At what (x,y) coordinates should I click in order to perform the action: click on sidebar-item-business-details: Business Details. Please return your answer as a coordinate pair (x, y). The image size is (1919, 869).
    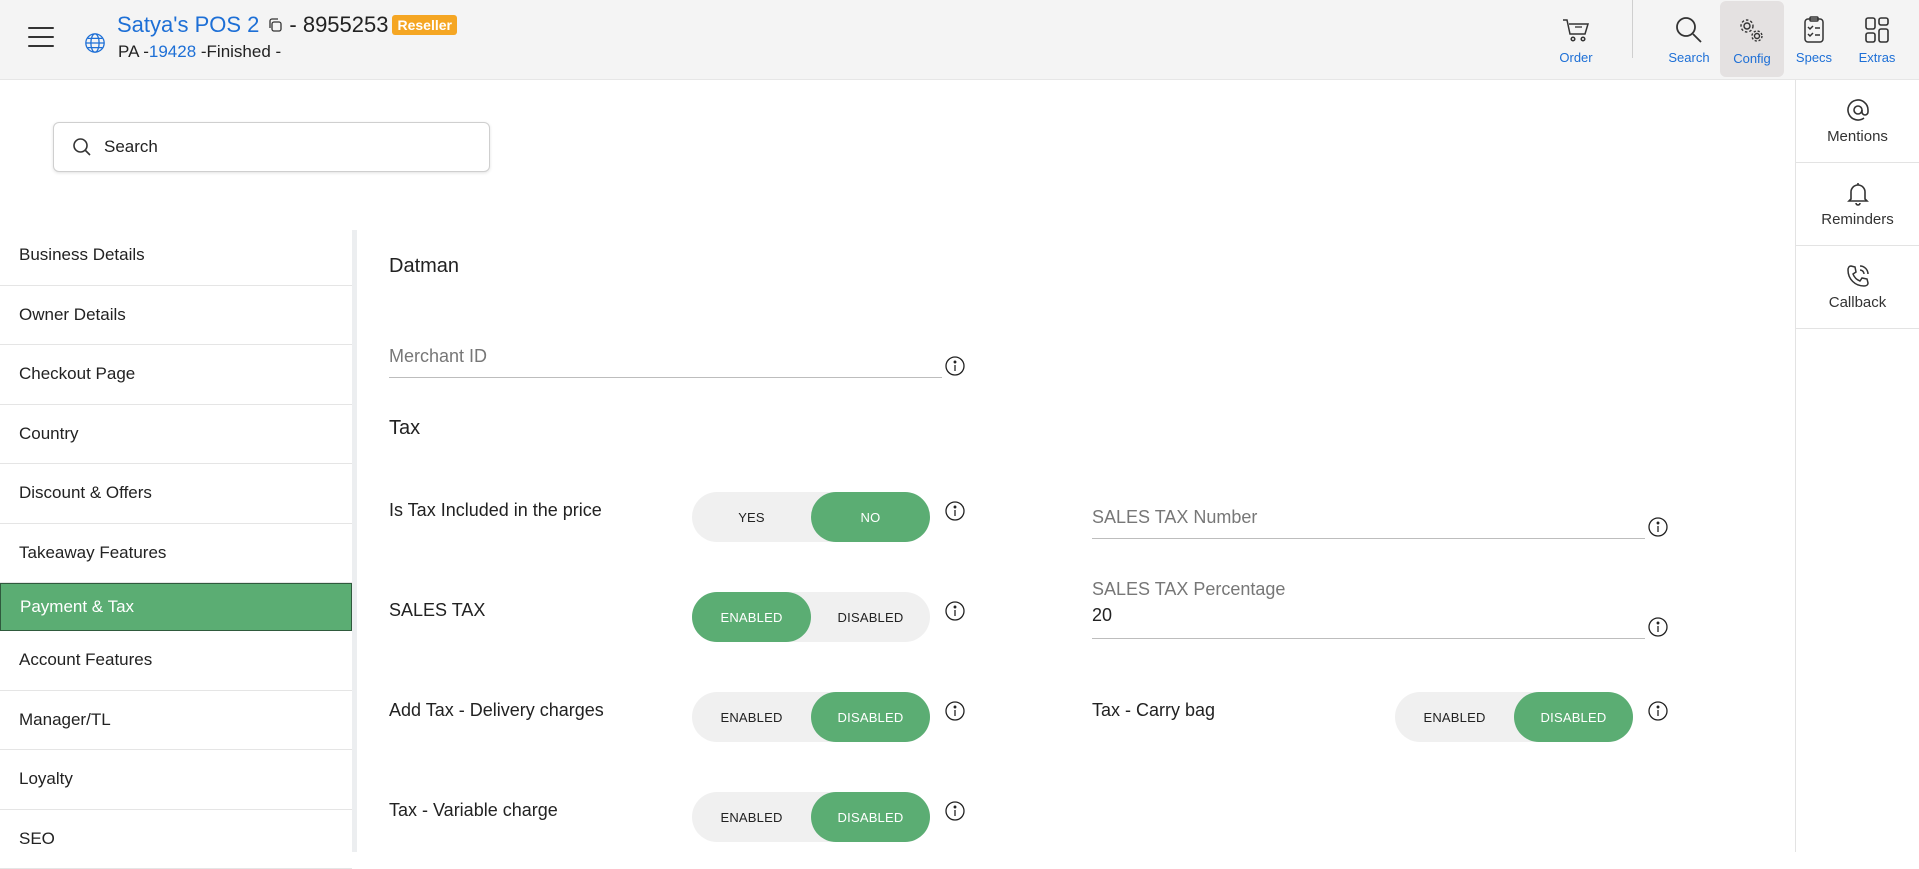
    Looking at the image, I should click on (176, 256).